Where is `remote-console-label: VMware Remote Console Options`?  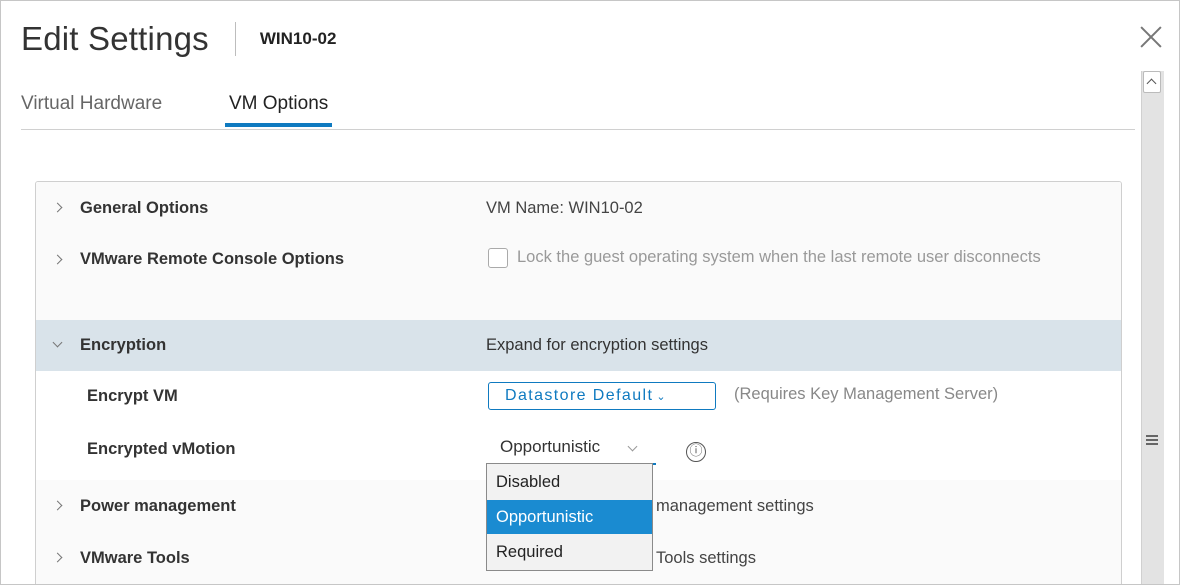
remote-console-label: VMware Remote Console Options is located at coordinates (212, 259).